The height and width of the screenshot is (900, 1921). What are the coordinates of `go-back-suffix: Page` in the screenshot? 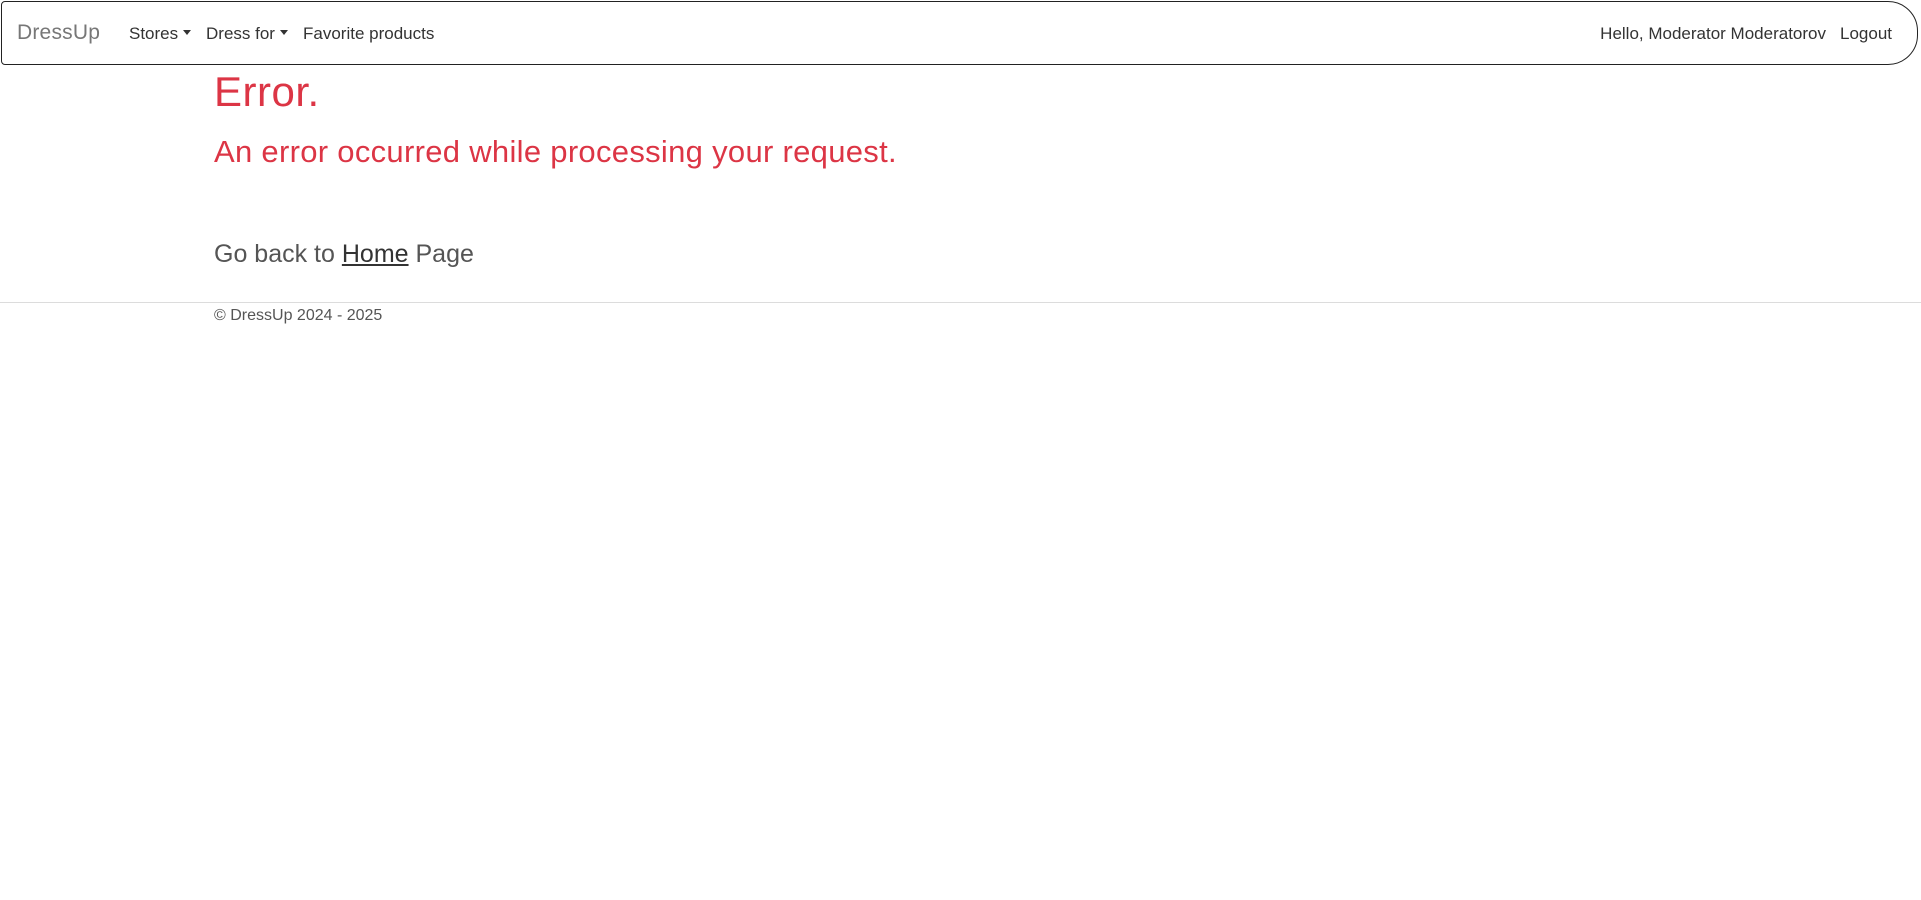 It's located at (441, 254).